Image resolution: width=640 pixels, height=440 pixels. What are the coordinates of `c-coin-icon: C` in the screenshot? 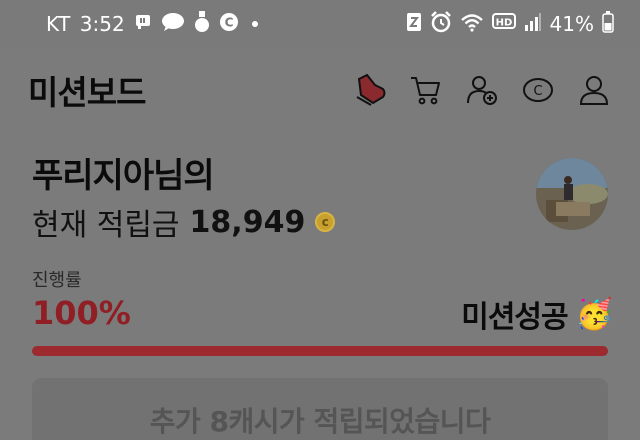 It's located at (229, 24).